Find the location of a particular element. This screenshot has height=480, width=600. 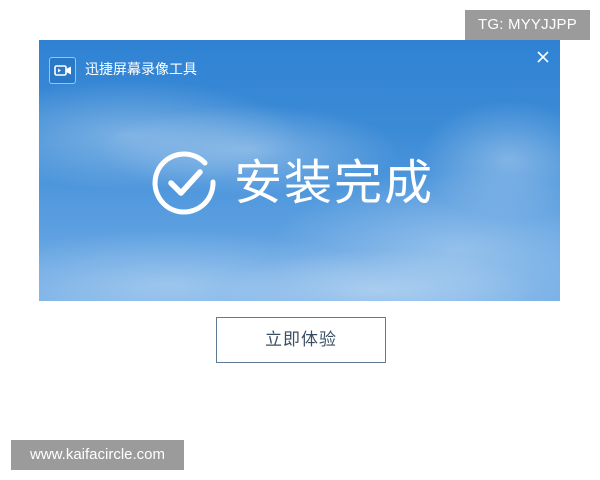

title-bar: 迅捷屏幕录像工具 is located at coordinates (299, 70).